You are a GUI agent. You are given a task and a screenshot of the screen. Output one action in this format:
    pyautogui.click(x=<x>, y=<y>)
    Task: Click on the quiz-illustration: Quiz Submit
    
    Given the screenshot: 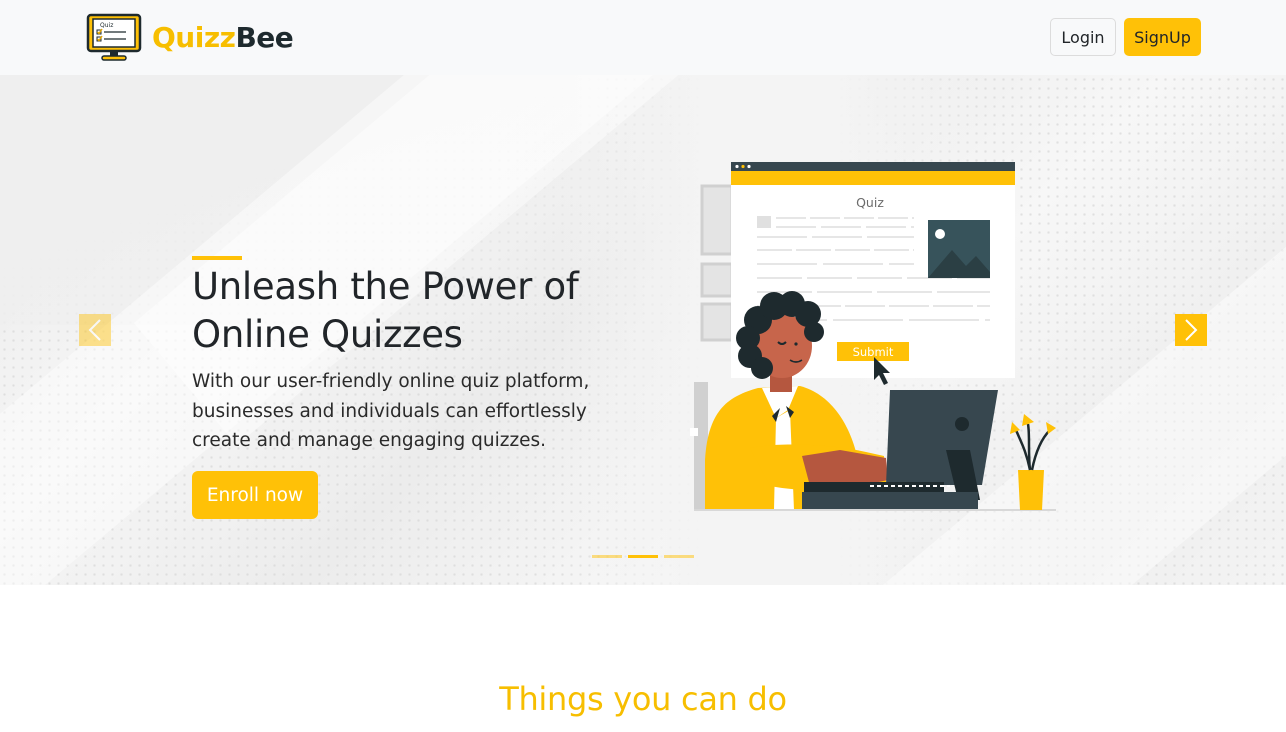 What is the action you would take?
    pyautogui.click(x=873, y=336)
    